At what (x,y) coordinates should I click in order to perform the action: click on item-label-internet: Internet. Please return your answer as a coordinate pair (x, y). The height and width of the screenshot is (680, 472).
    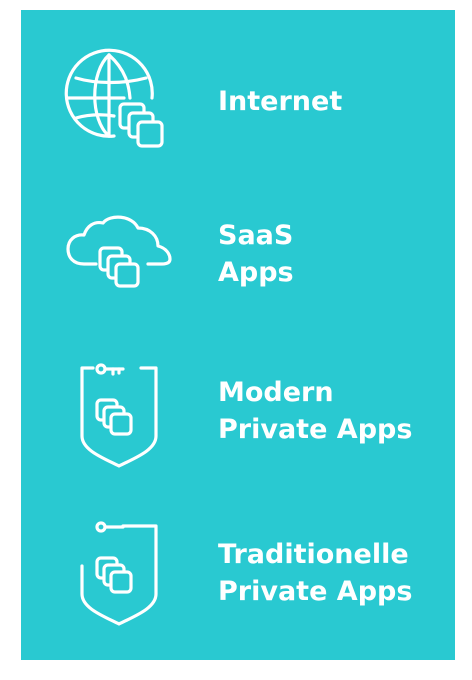
    Looking at the image, I should click on (280, 101).